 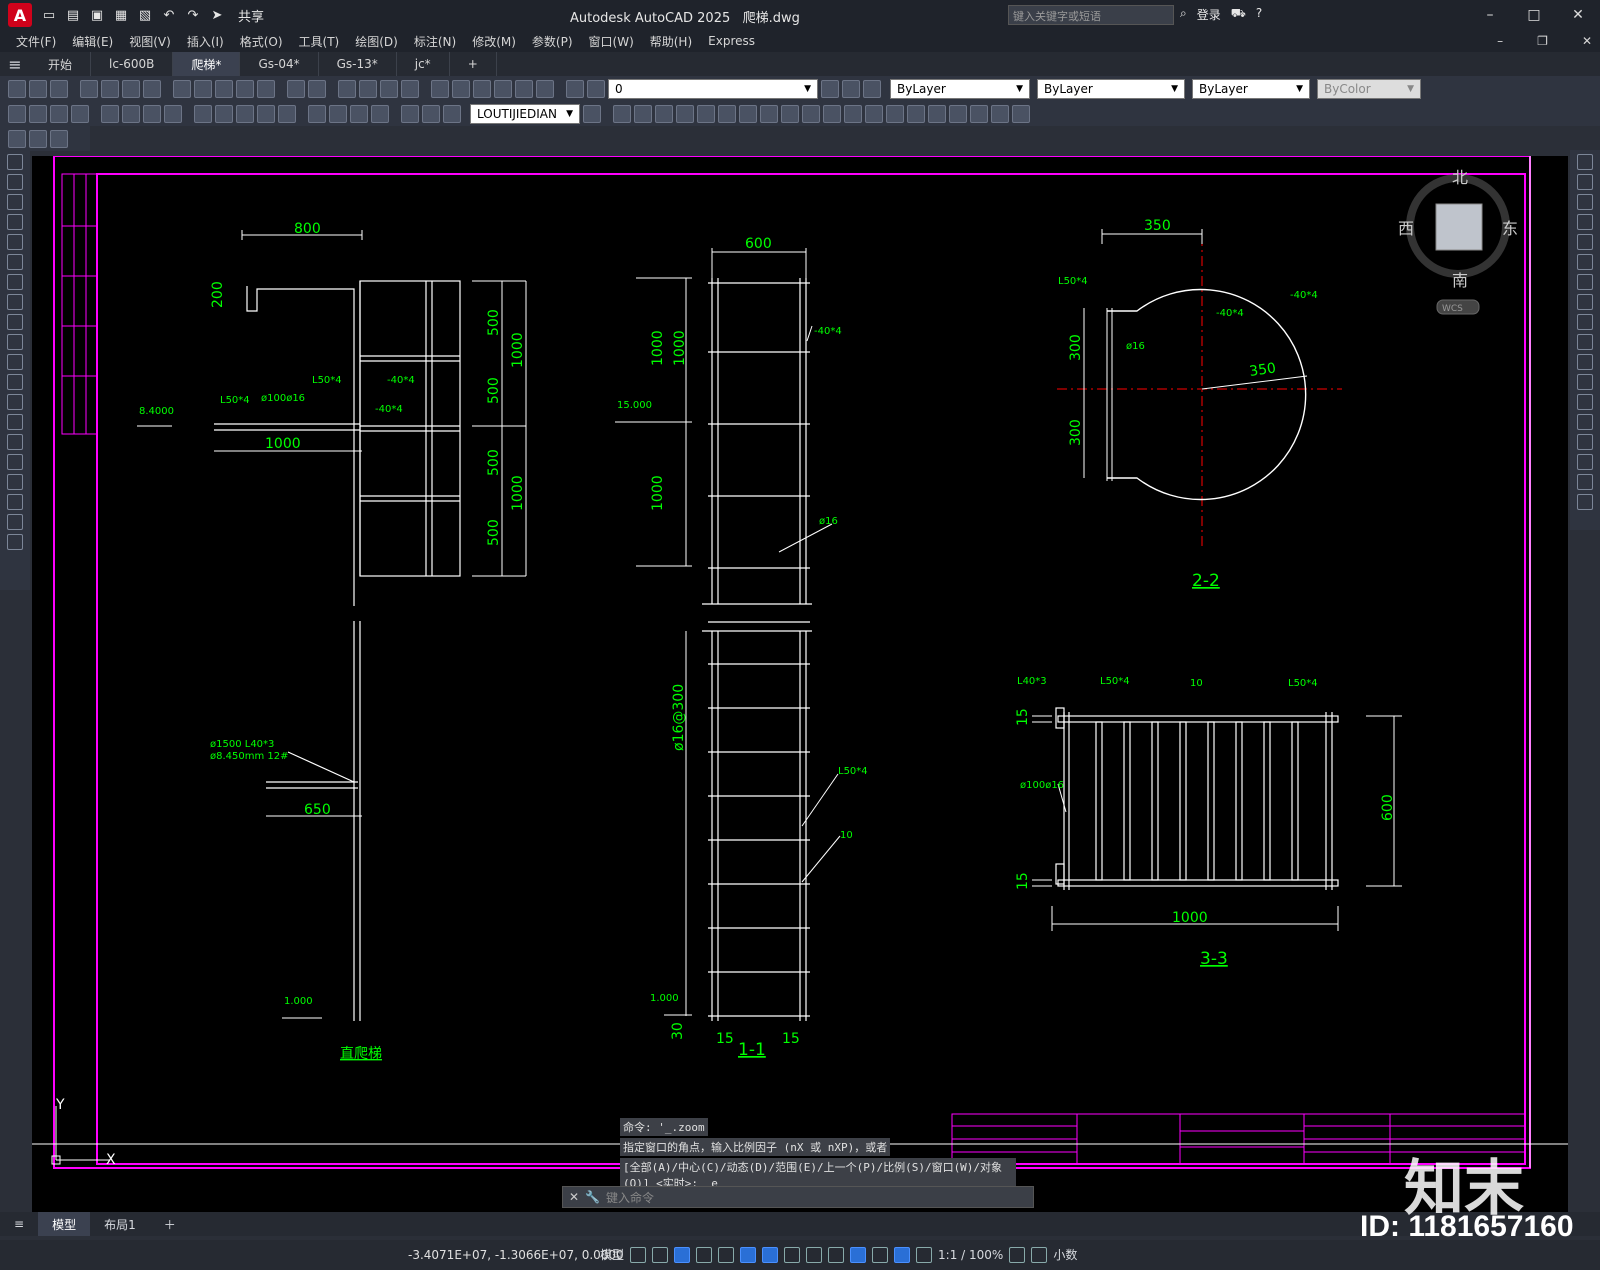 What do you see at coordinates (15, 362) in the screenshot?
I see `ellipse-arc-icon` at bounding box center [15, 362].